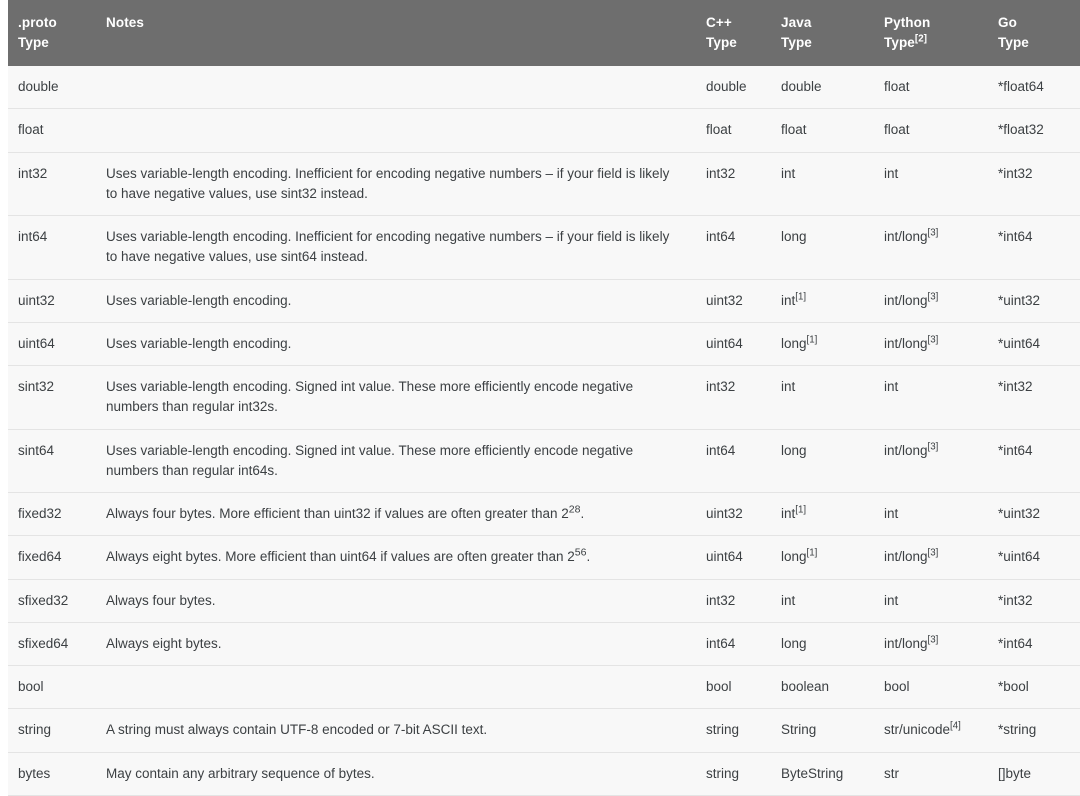  Describe the element at coordinates (52, 514) in the screenshot. I see `cell-proto-type: fixed32` at that location.